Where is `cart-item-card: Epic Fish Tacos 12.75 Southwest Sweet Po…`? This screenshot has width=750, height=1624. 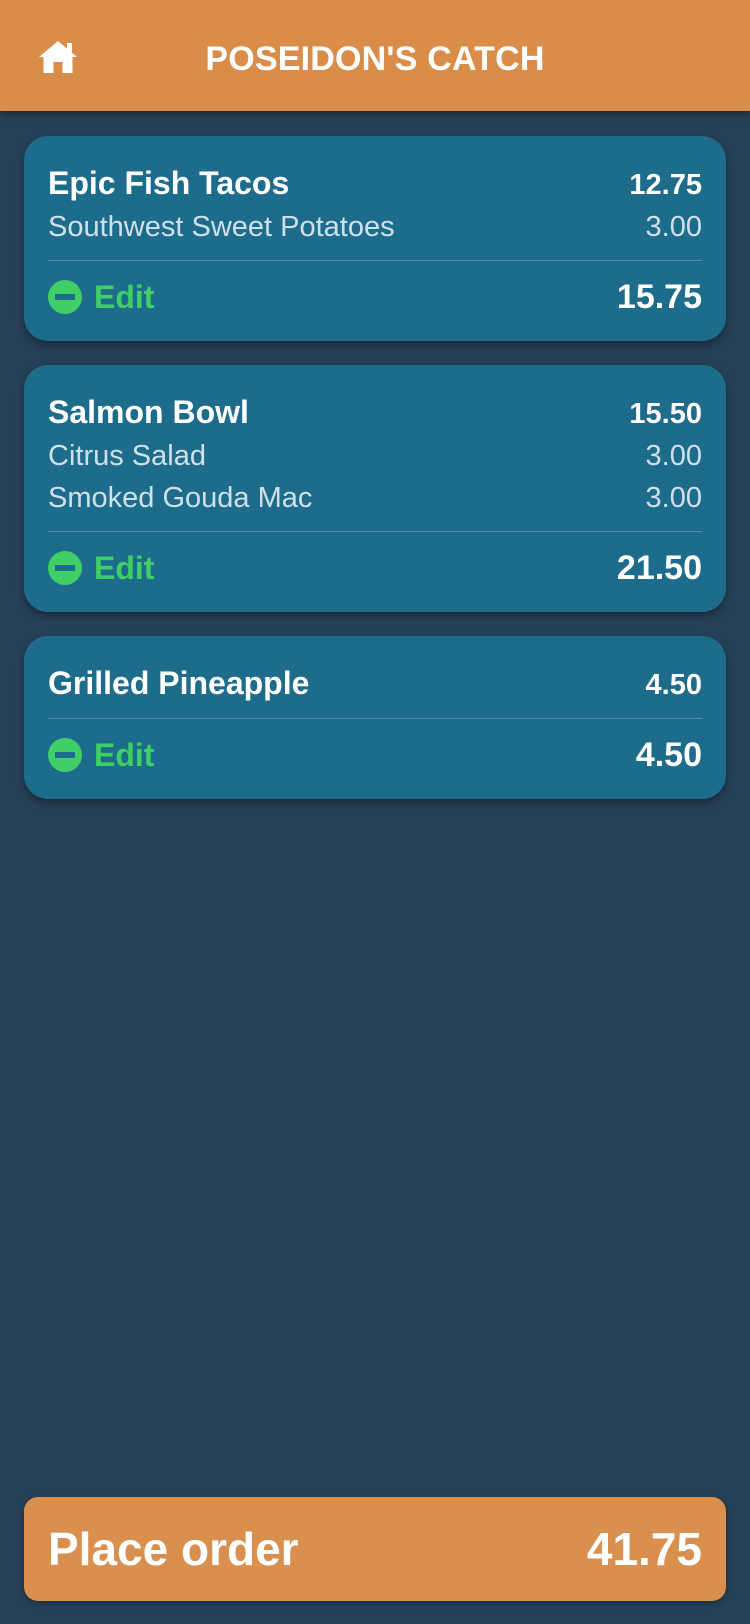
cart-item-card: Epic Fish Tacos 12.75 Southwest Sweet Po… is located at coordinates (375, 238).